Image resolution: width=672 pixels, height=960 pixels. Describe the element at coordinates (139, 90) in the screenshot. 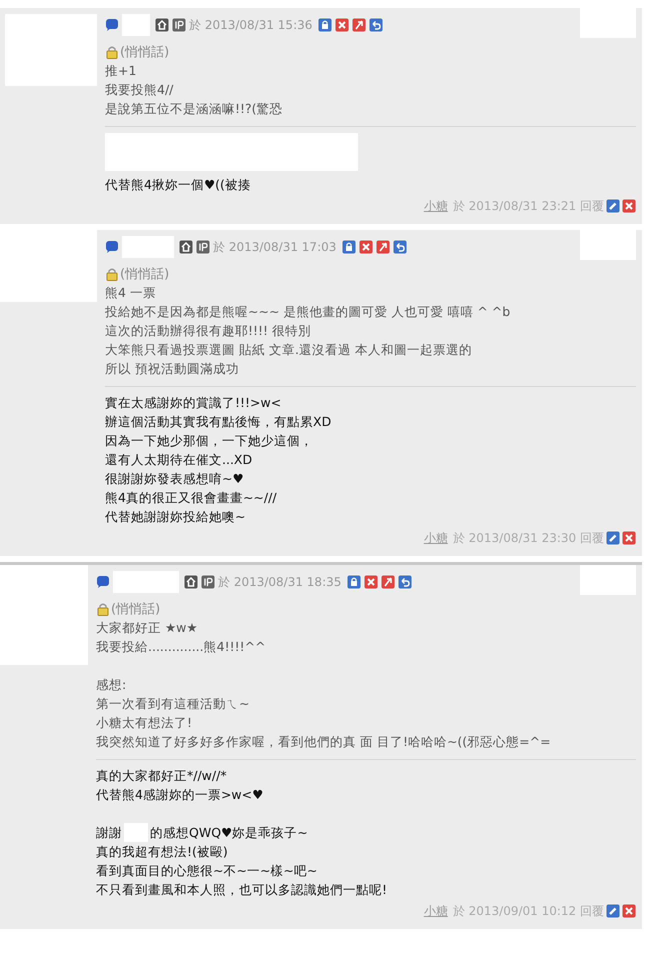

I see `comment-line: 我要投熊4//` at that location.